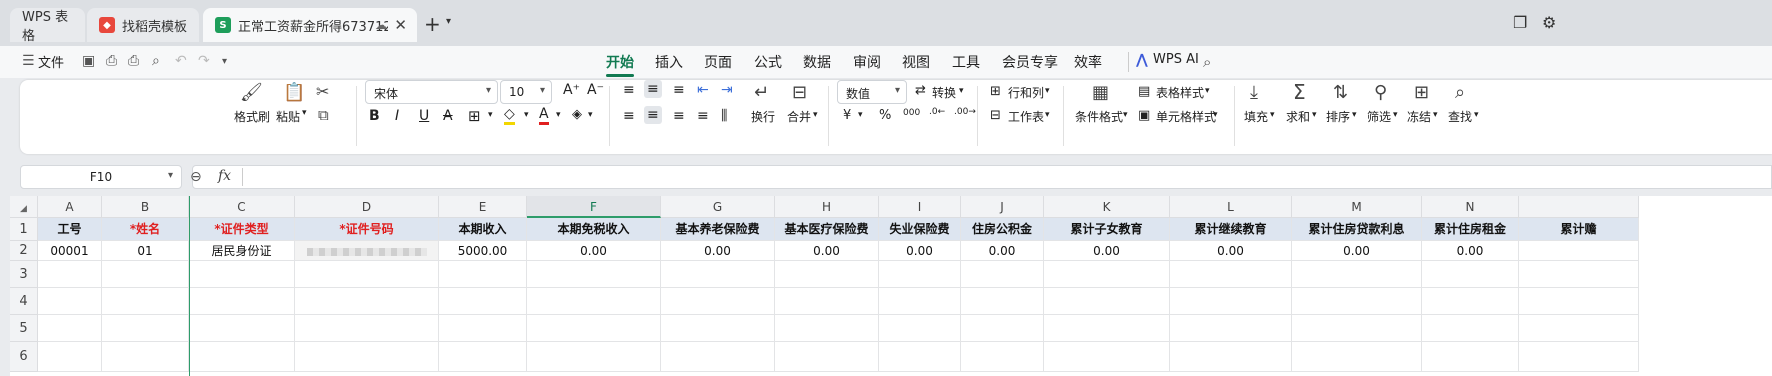 This screenshot has width=1772, height=376. Describe the element at coordinates (1470, 229) in the screenshot. I see `header-cell: 累计住房租金` at that location.